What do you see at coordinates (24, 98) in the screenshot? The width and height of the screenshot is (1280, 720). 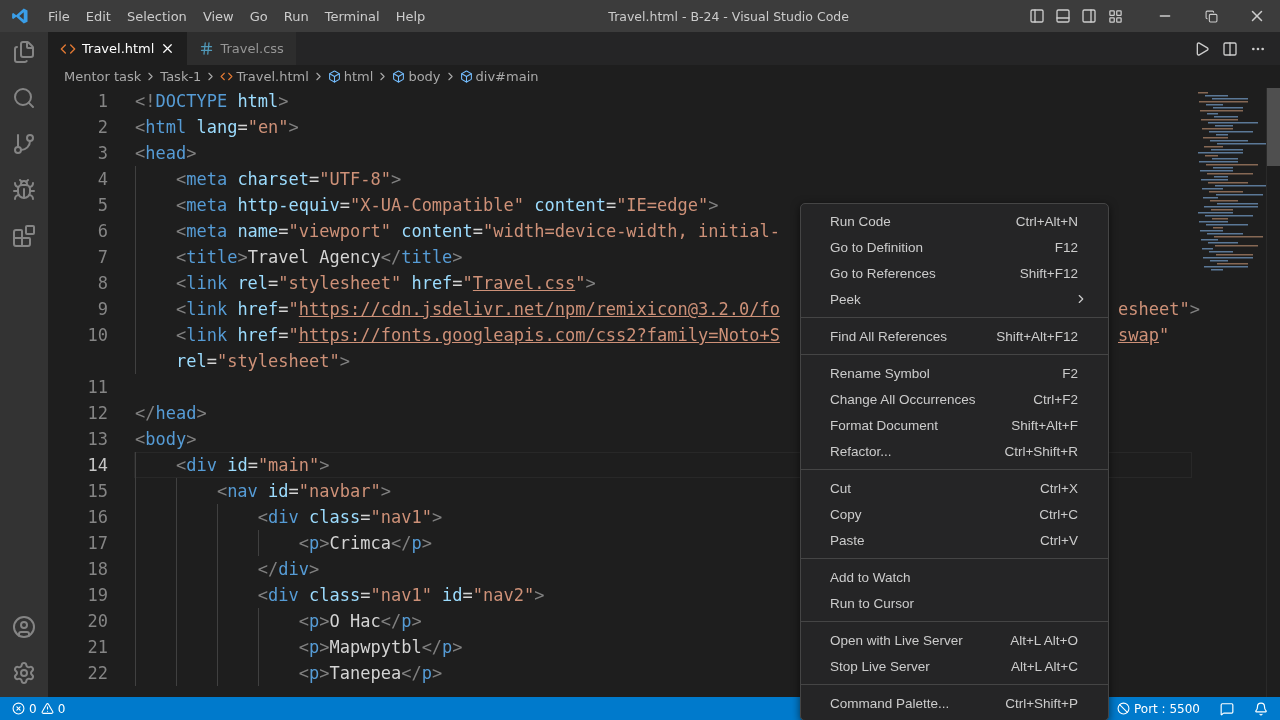 I see `search-icon` at bounding box center [24, 98].